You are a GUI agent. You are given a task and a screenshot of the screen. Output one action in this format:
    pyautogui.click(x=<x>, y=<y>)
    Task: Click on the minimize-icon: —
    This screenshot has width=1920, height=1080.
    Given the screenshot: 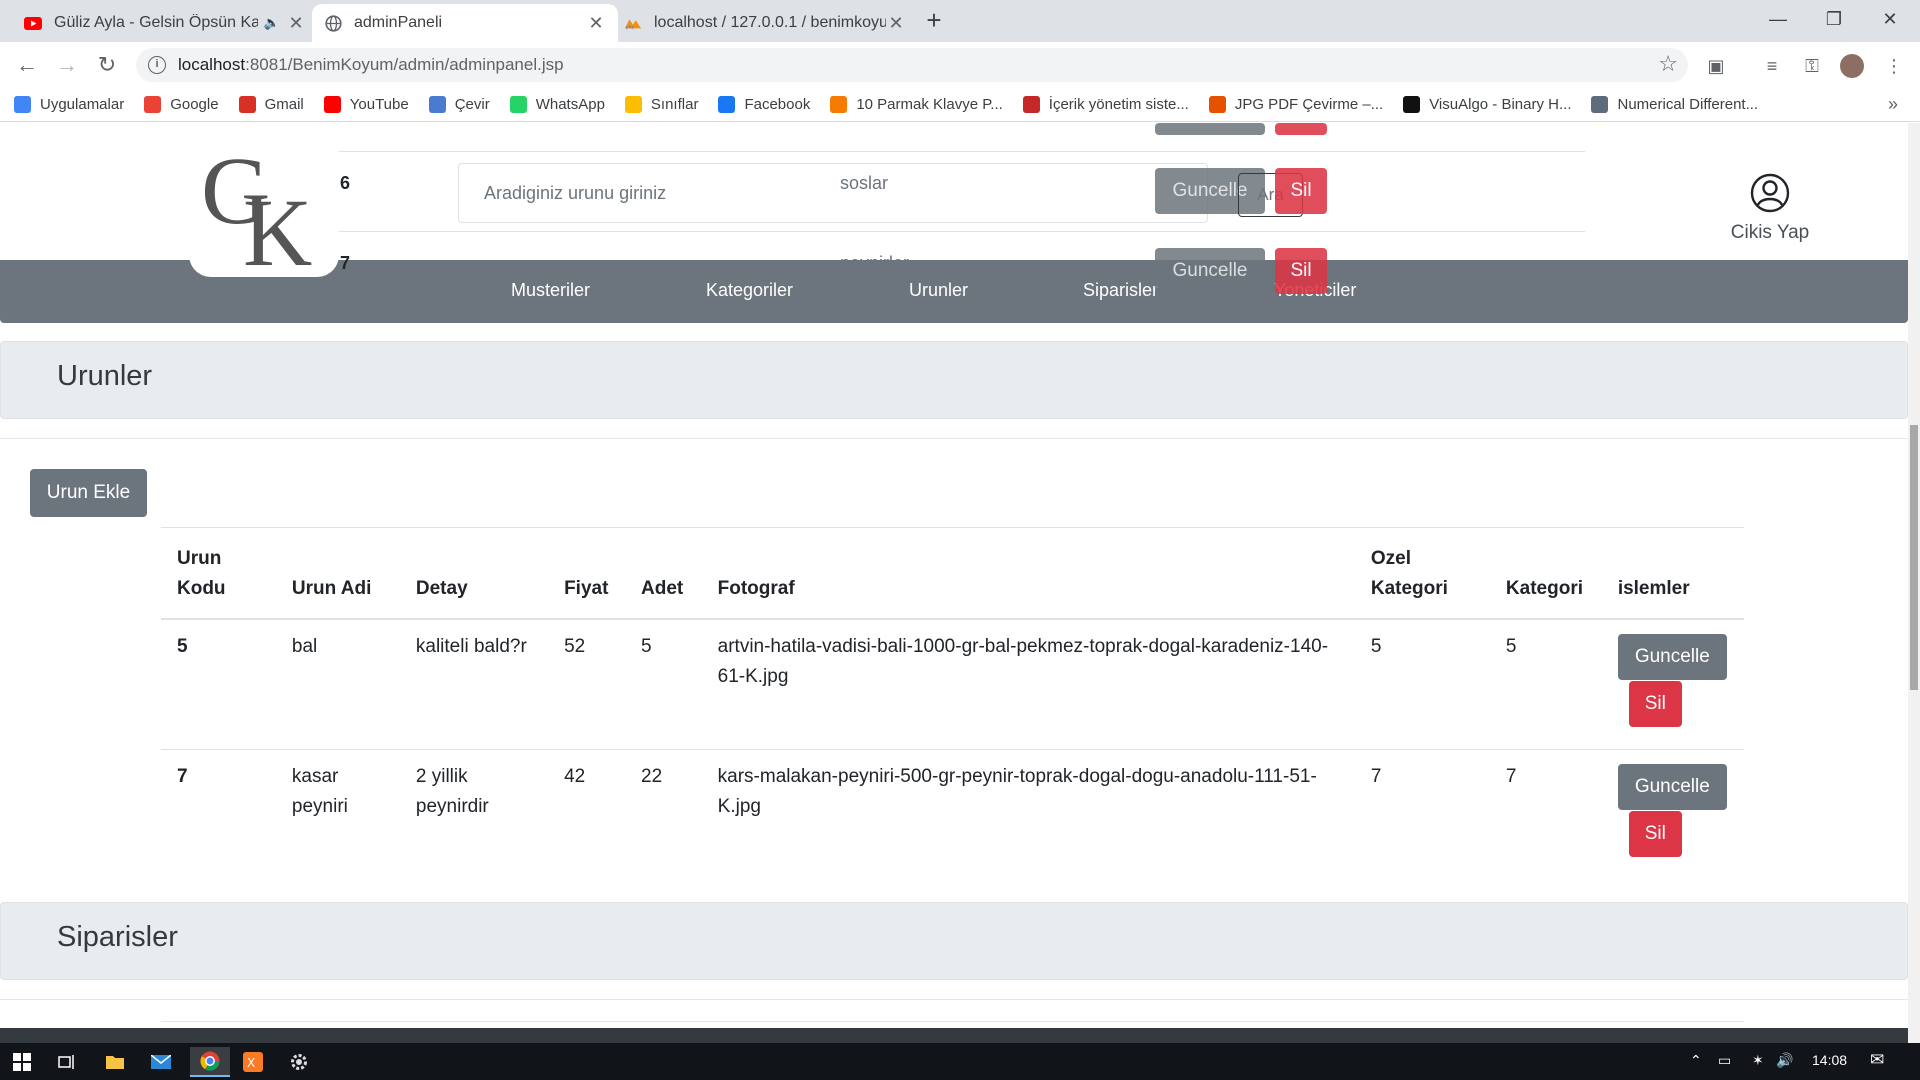 What is the action you would take?
    pyautogui.click(x=1778, y=20)
    